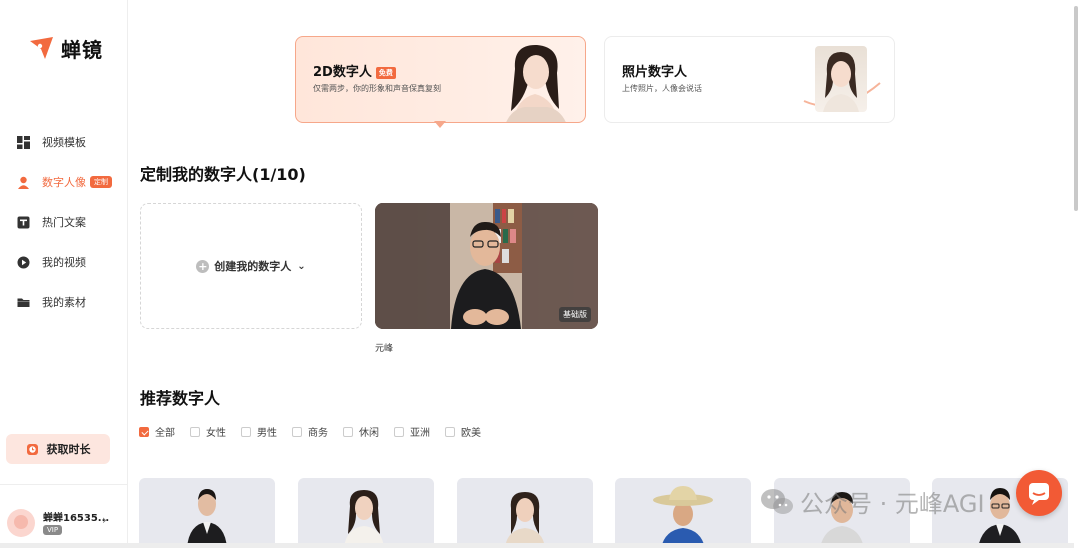  I want to click on card-title: 照片数字人, so click(655, 72).